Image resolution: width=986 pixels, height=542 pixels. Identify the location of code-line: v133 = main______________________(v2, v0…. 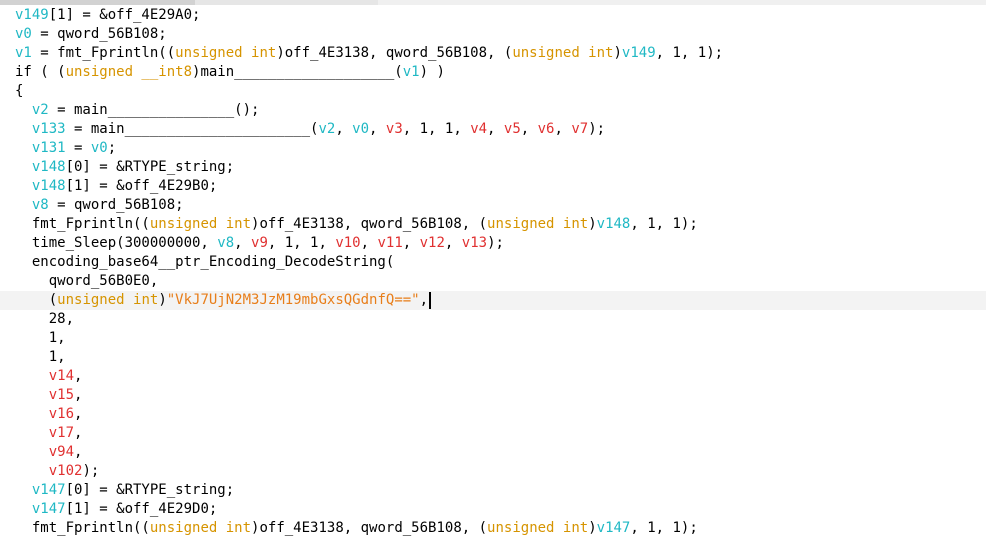
(493, 129).